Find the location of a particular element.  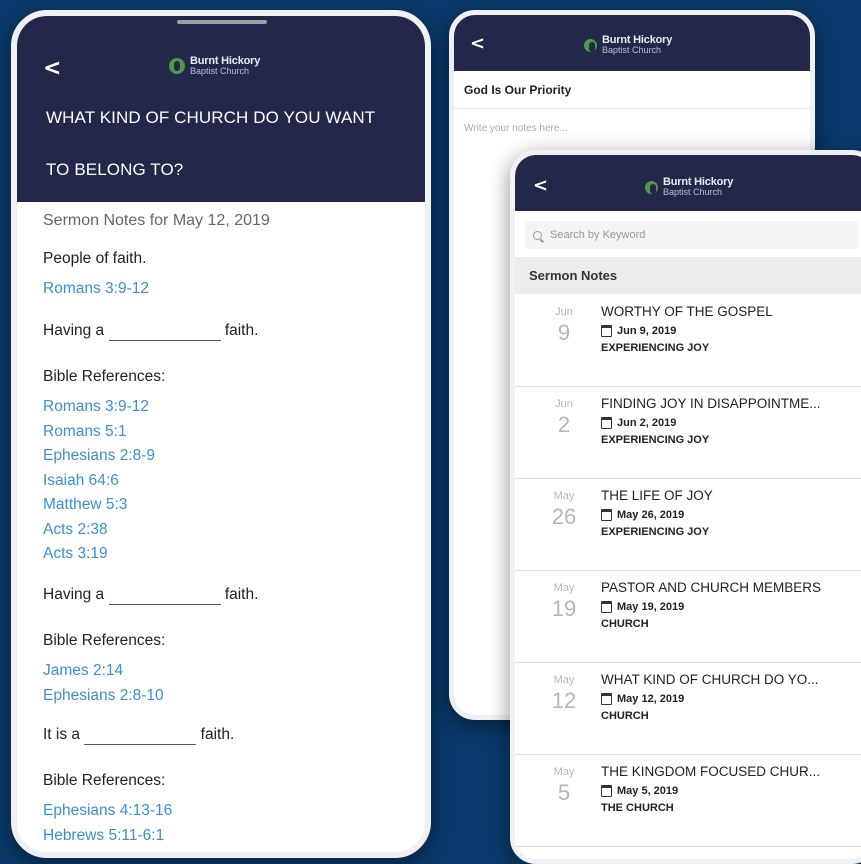

scripture-link: Matthew 5:3 is located at coordinates (85, 505).